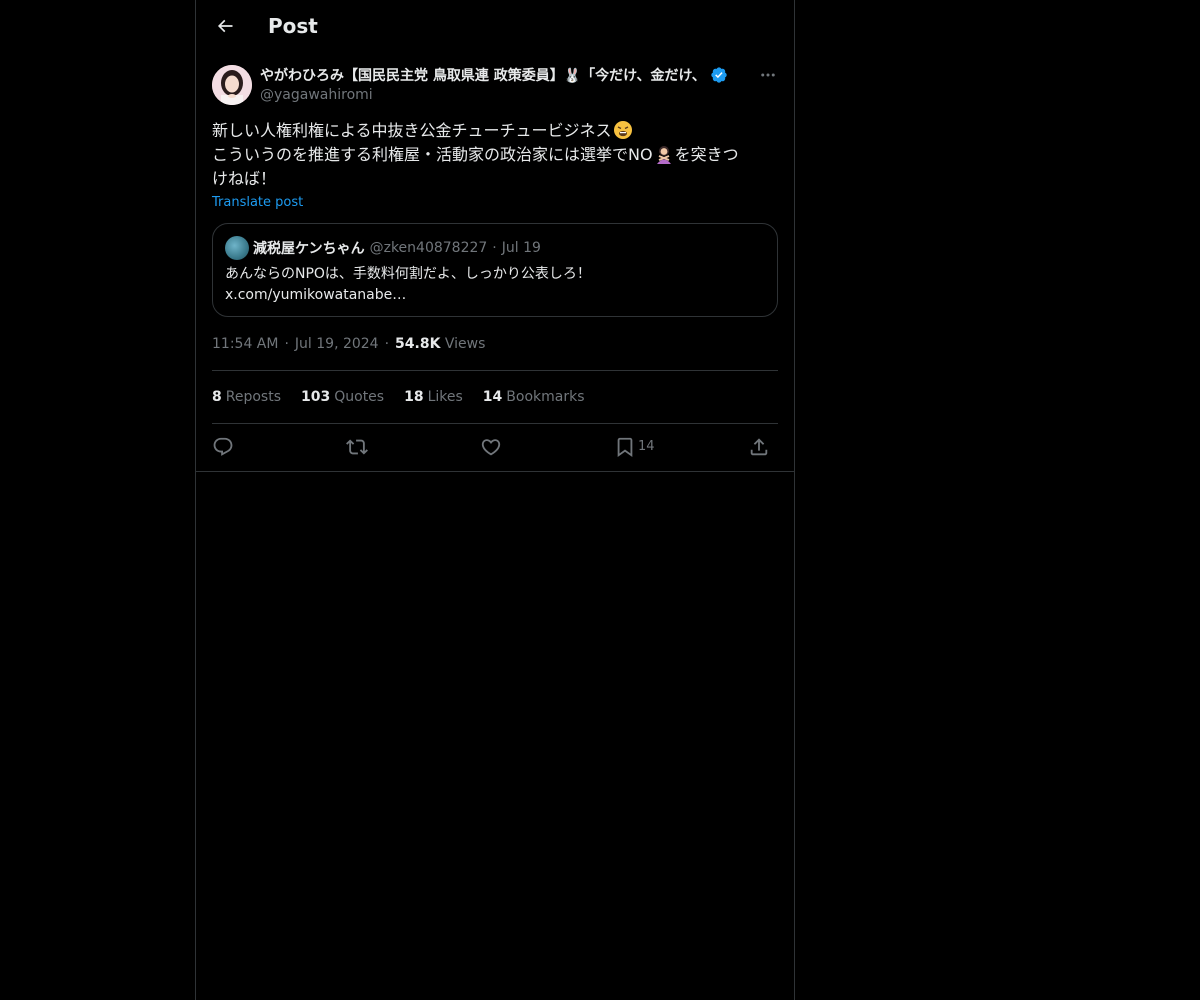 This screenshot has height=1000, width=1200. What do you see at coordinates (293, 26) in the screenshot?
I see `page-title: Post` at bounding box center [293, 26].